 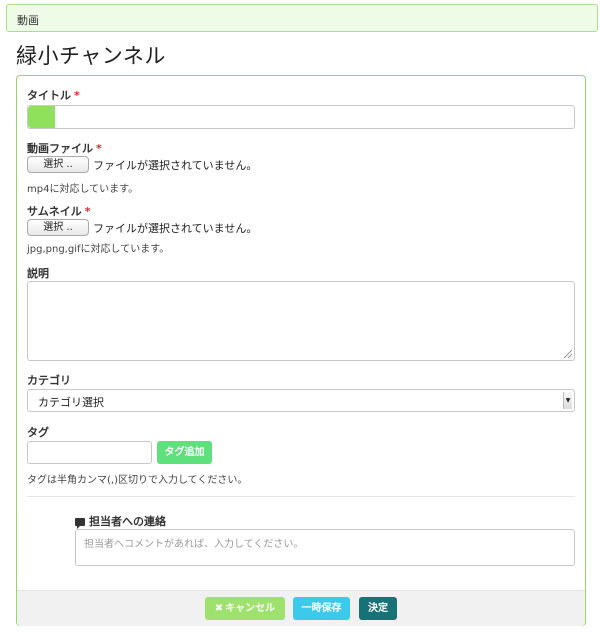 I want to click on video-file-label: 動画ファイル *, so click(x=64, y=148).